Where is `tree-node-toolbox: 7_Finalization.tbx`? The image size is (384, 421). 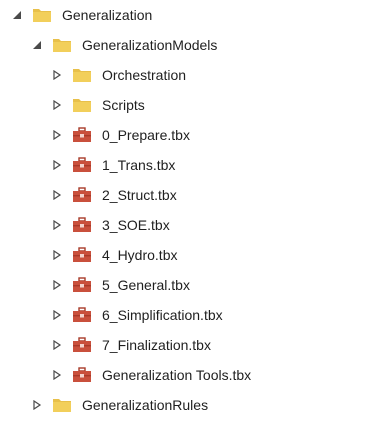
tree-node-toolbox: 7_Finalization.tbx is located at coordinates (192, 345).